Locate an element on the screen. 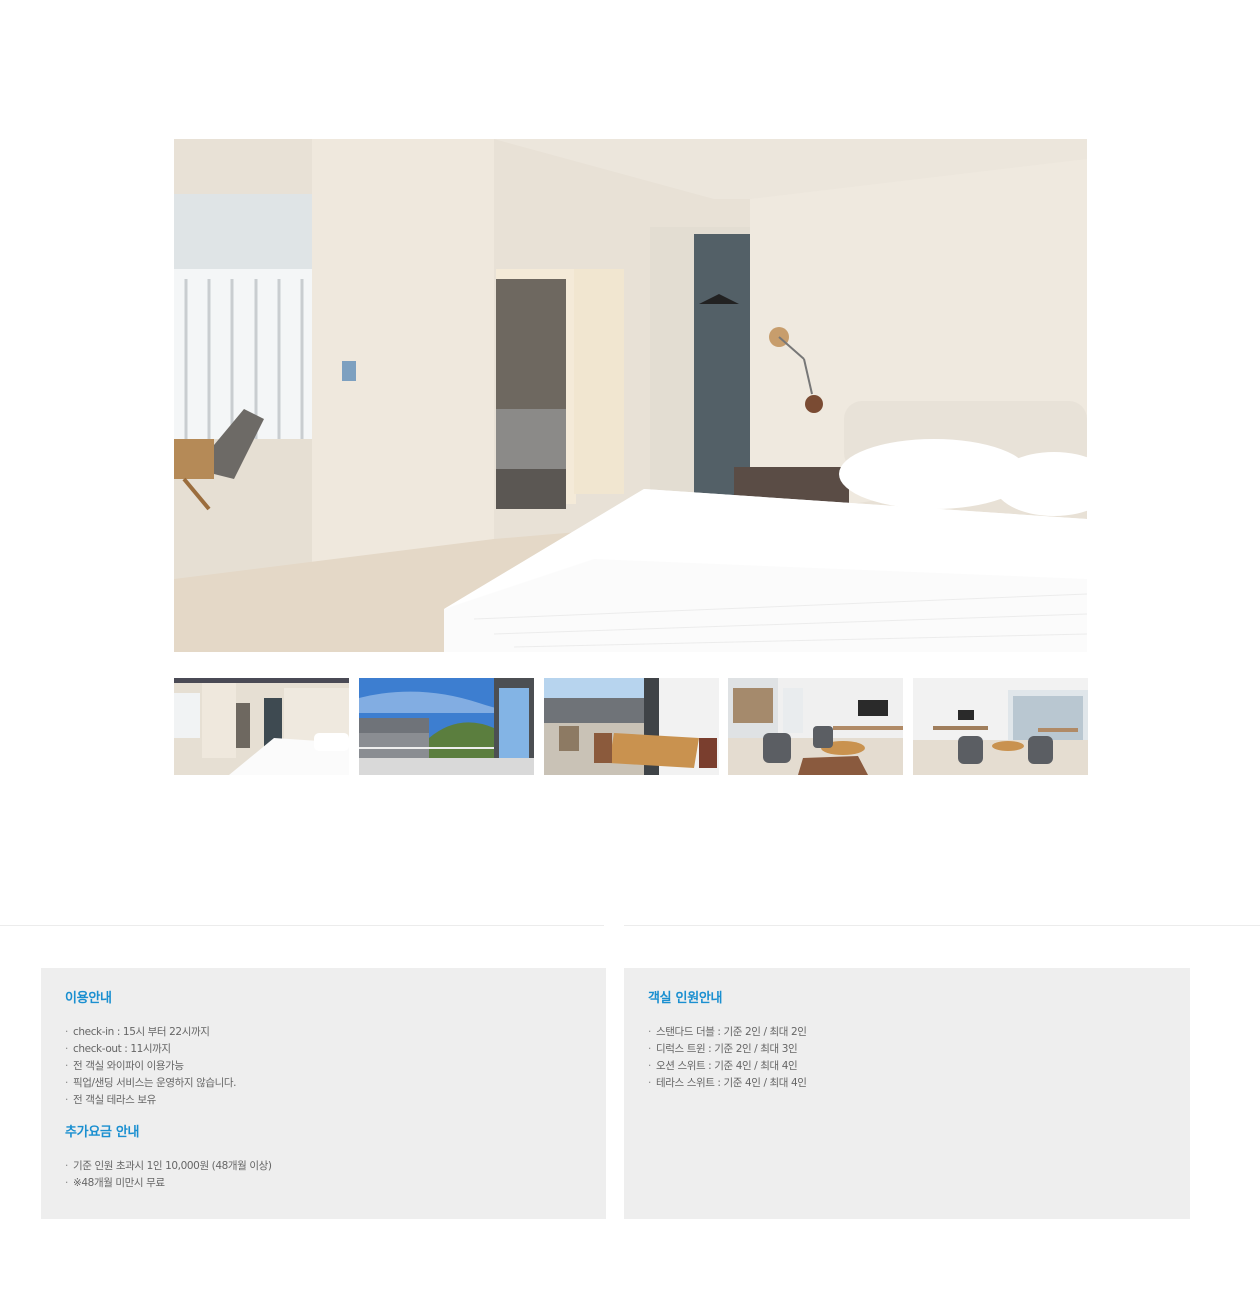 This screenshot has width=1260, height=1299. usage-info-item: 전 객실 와이파이 이용가능 is located at coordinates (323, 1066).